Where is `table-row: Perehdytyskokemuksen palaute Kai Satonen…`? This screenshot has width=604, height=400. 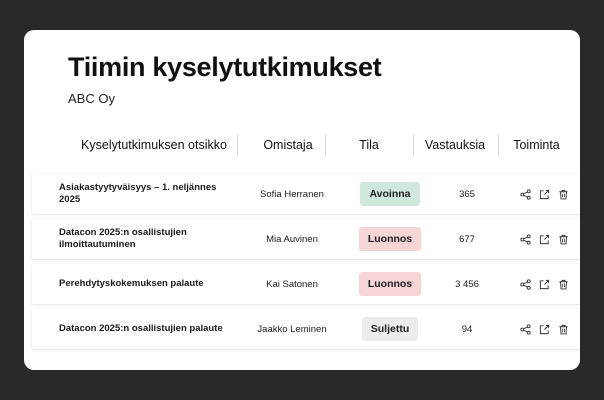
table-row: Perehdytyskokemuksen palaute Kai Satonen… is located at coordinates (306, 284).